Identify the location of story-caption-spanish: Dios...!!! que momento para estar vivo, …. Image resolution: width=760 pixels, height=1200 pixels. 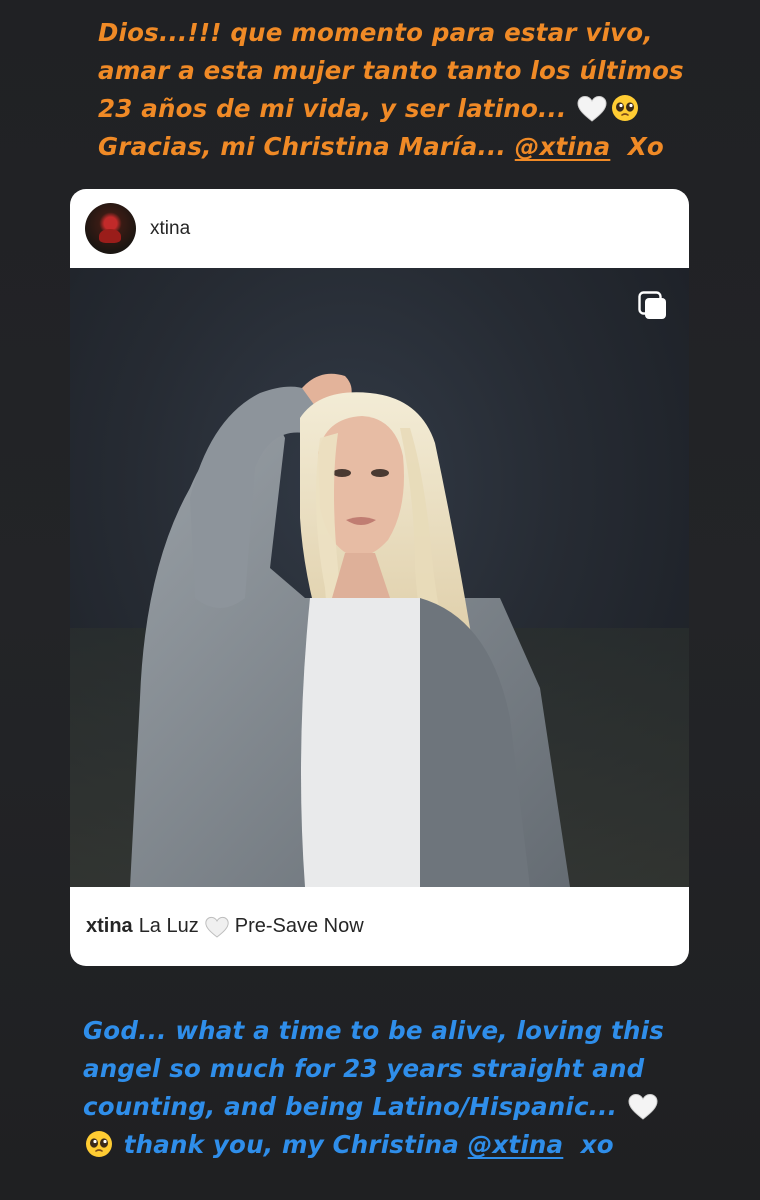
(380, 90).